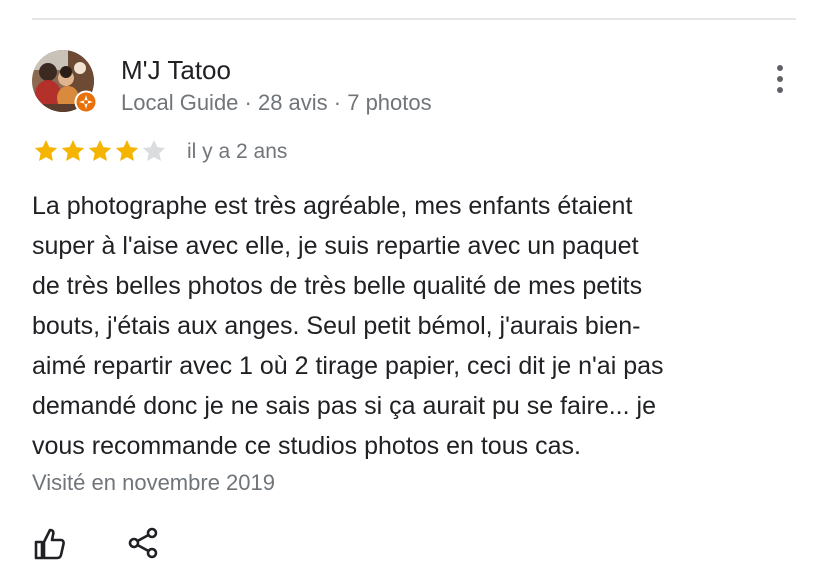  What do you see at coordinates (414, 19) in the screenshot?
I see `top-divider` at bounding box center [414, 19].